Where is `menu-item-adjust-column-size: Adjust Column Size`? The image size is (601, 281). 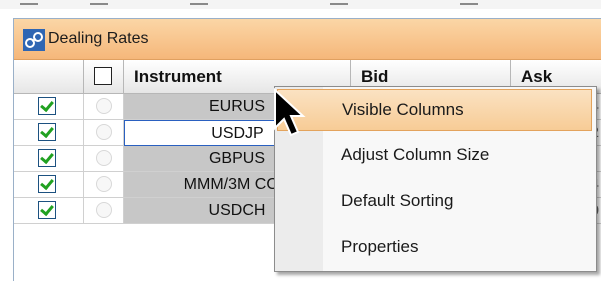 menu-item-adjust-column-size: Adjust Column Size is located at coordinates (434, 156).